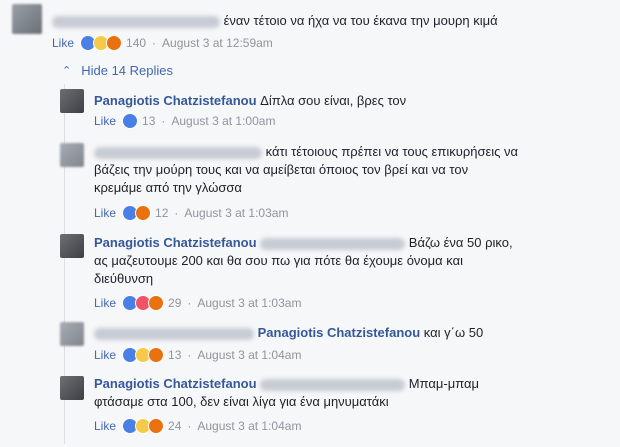  I want to click on reply-5-meta: Like 24 · August 3 at 1:04am, so click(198, 426).